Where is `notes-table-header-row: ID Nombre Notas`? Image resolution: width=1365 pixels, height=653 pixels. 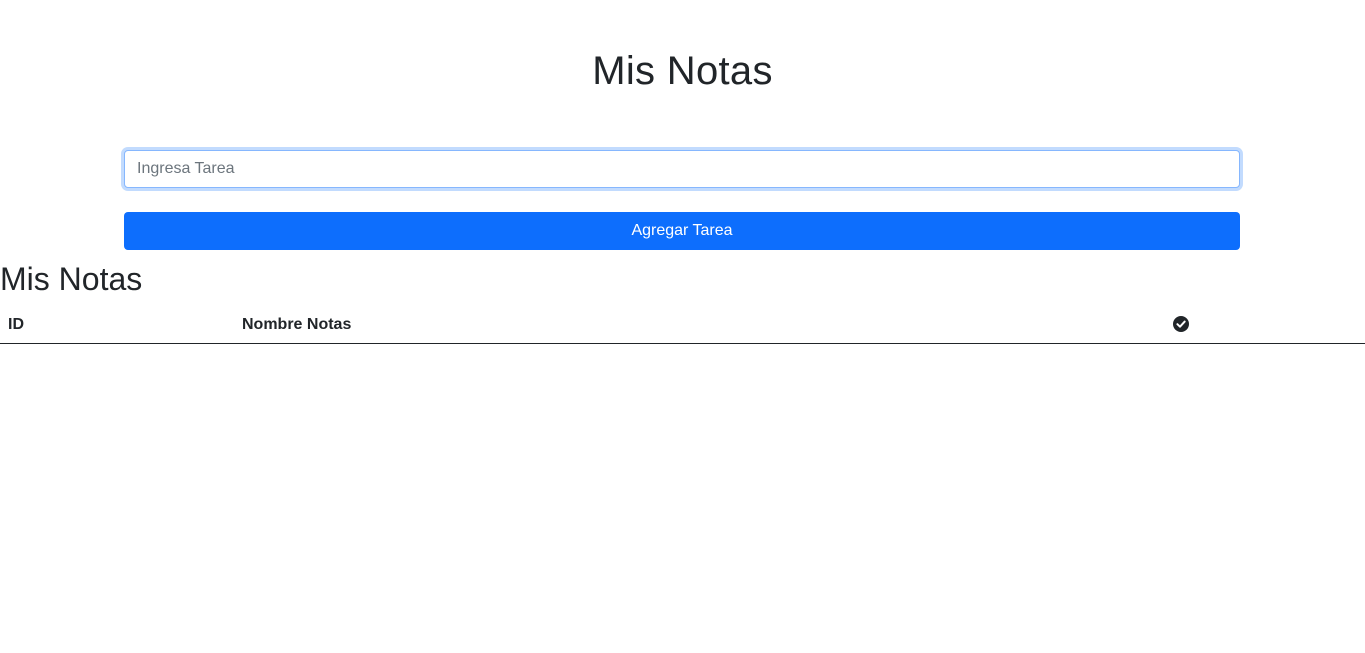 notes-table-header-row: ID Nombre Notas is located at coordinates (682, 325).